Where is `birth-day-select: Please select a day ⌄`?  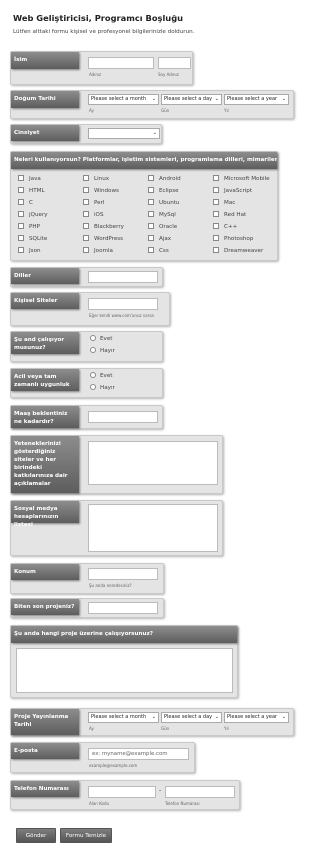
birth-day-select: Please select a day ⌄ is located at coordinates (191, 99).